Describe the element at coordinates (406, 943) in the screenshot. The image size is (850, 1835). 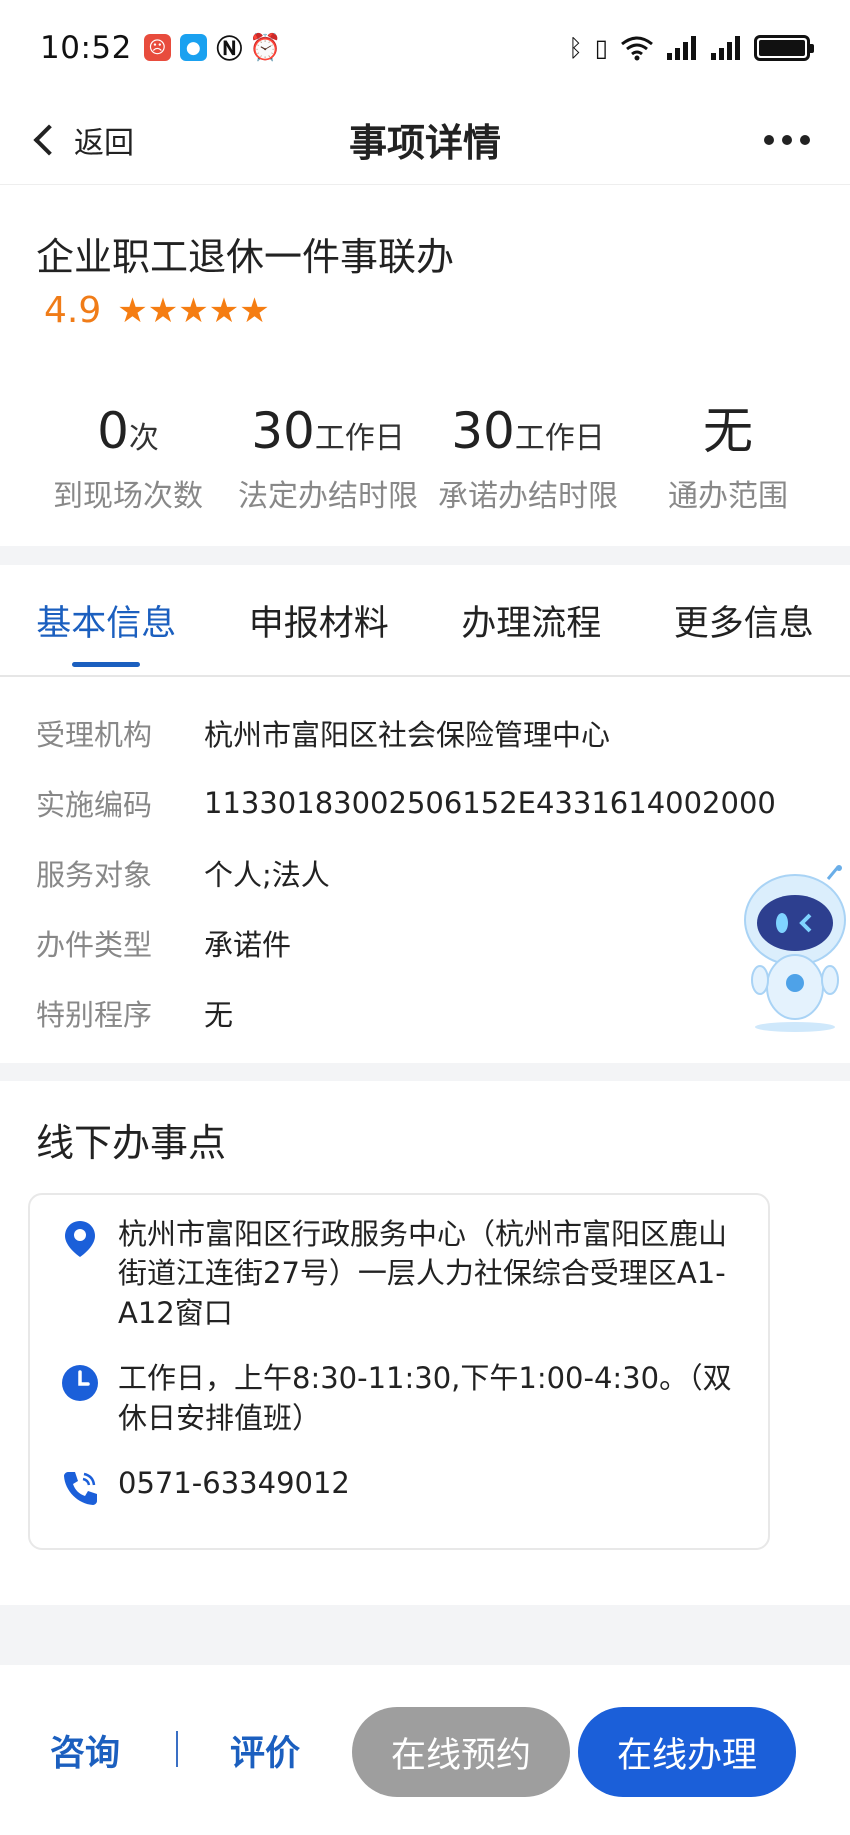
I see `info-row-type: 办件类型 承诺件` at that location.